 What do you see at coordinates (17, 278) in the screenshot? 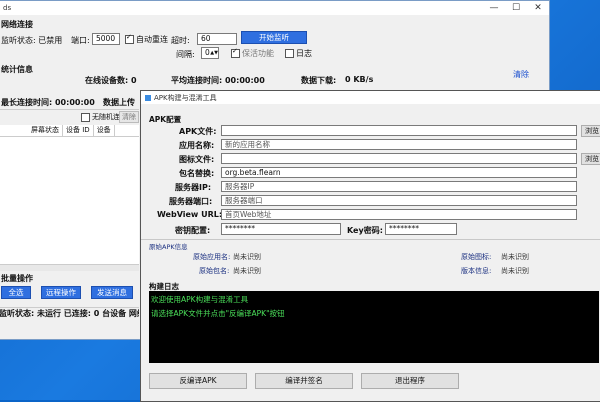
I see `batch-section-title: 批量操作` at bounding box center [17, 278].